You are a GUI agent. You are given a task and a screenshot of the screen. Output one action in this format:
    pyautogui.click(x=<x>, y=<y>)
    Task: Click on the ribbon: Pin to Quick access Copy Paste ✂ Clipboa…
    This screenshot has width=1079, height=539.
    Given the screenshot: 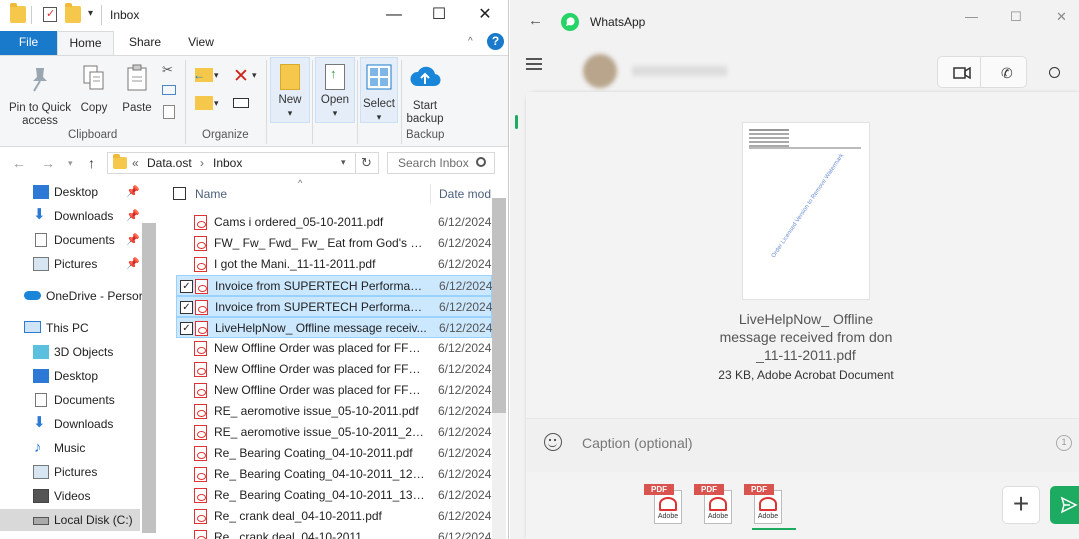 What is the action you would take?
    pyautogui.click(x=254, y=101)
    